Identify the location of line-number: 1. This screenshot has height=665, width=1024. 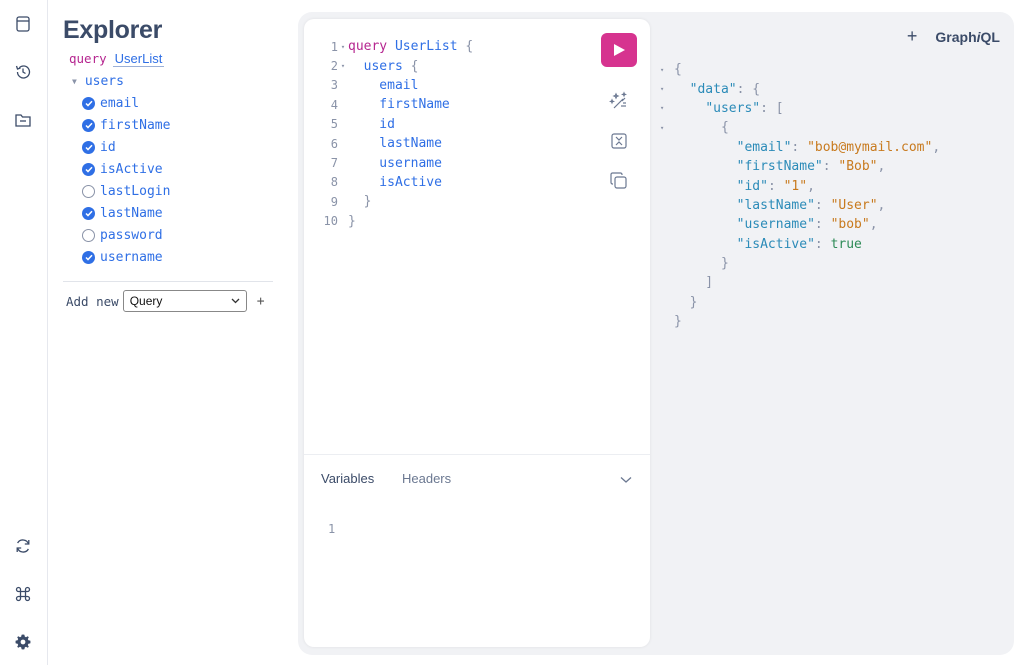
(334, 46).